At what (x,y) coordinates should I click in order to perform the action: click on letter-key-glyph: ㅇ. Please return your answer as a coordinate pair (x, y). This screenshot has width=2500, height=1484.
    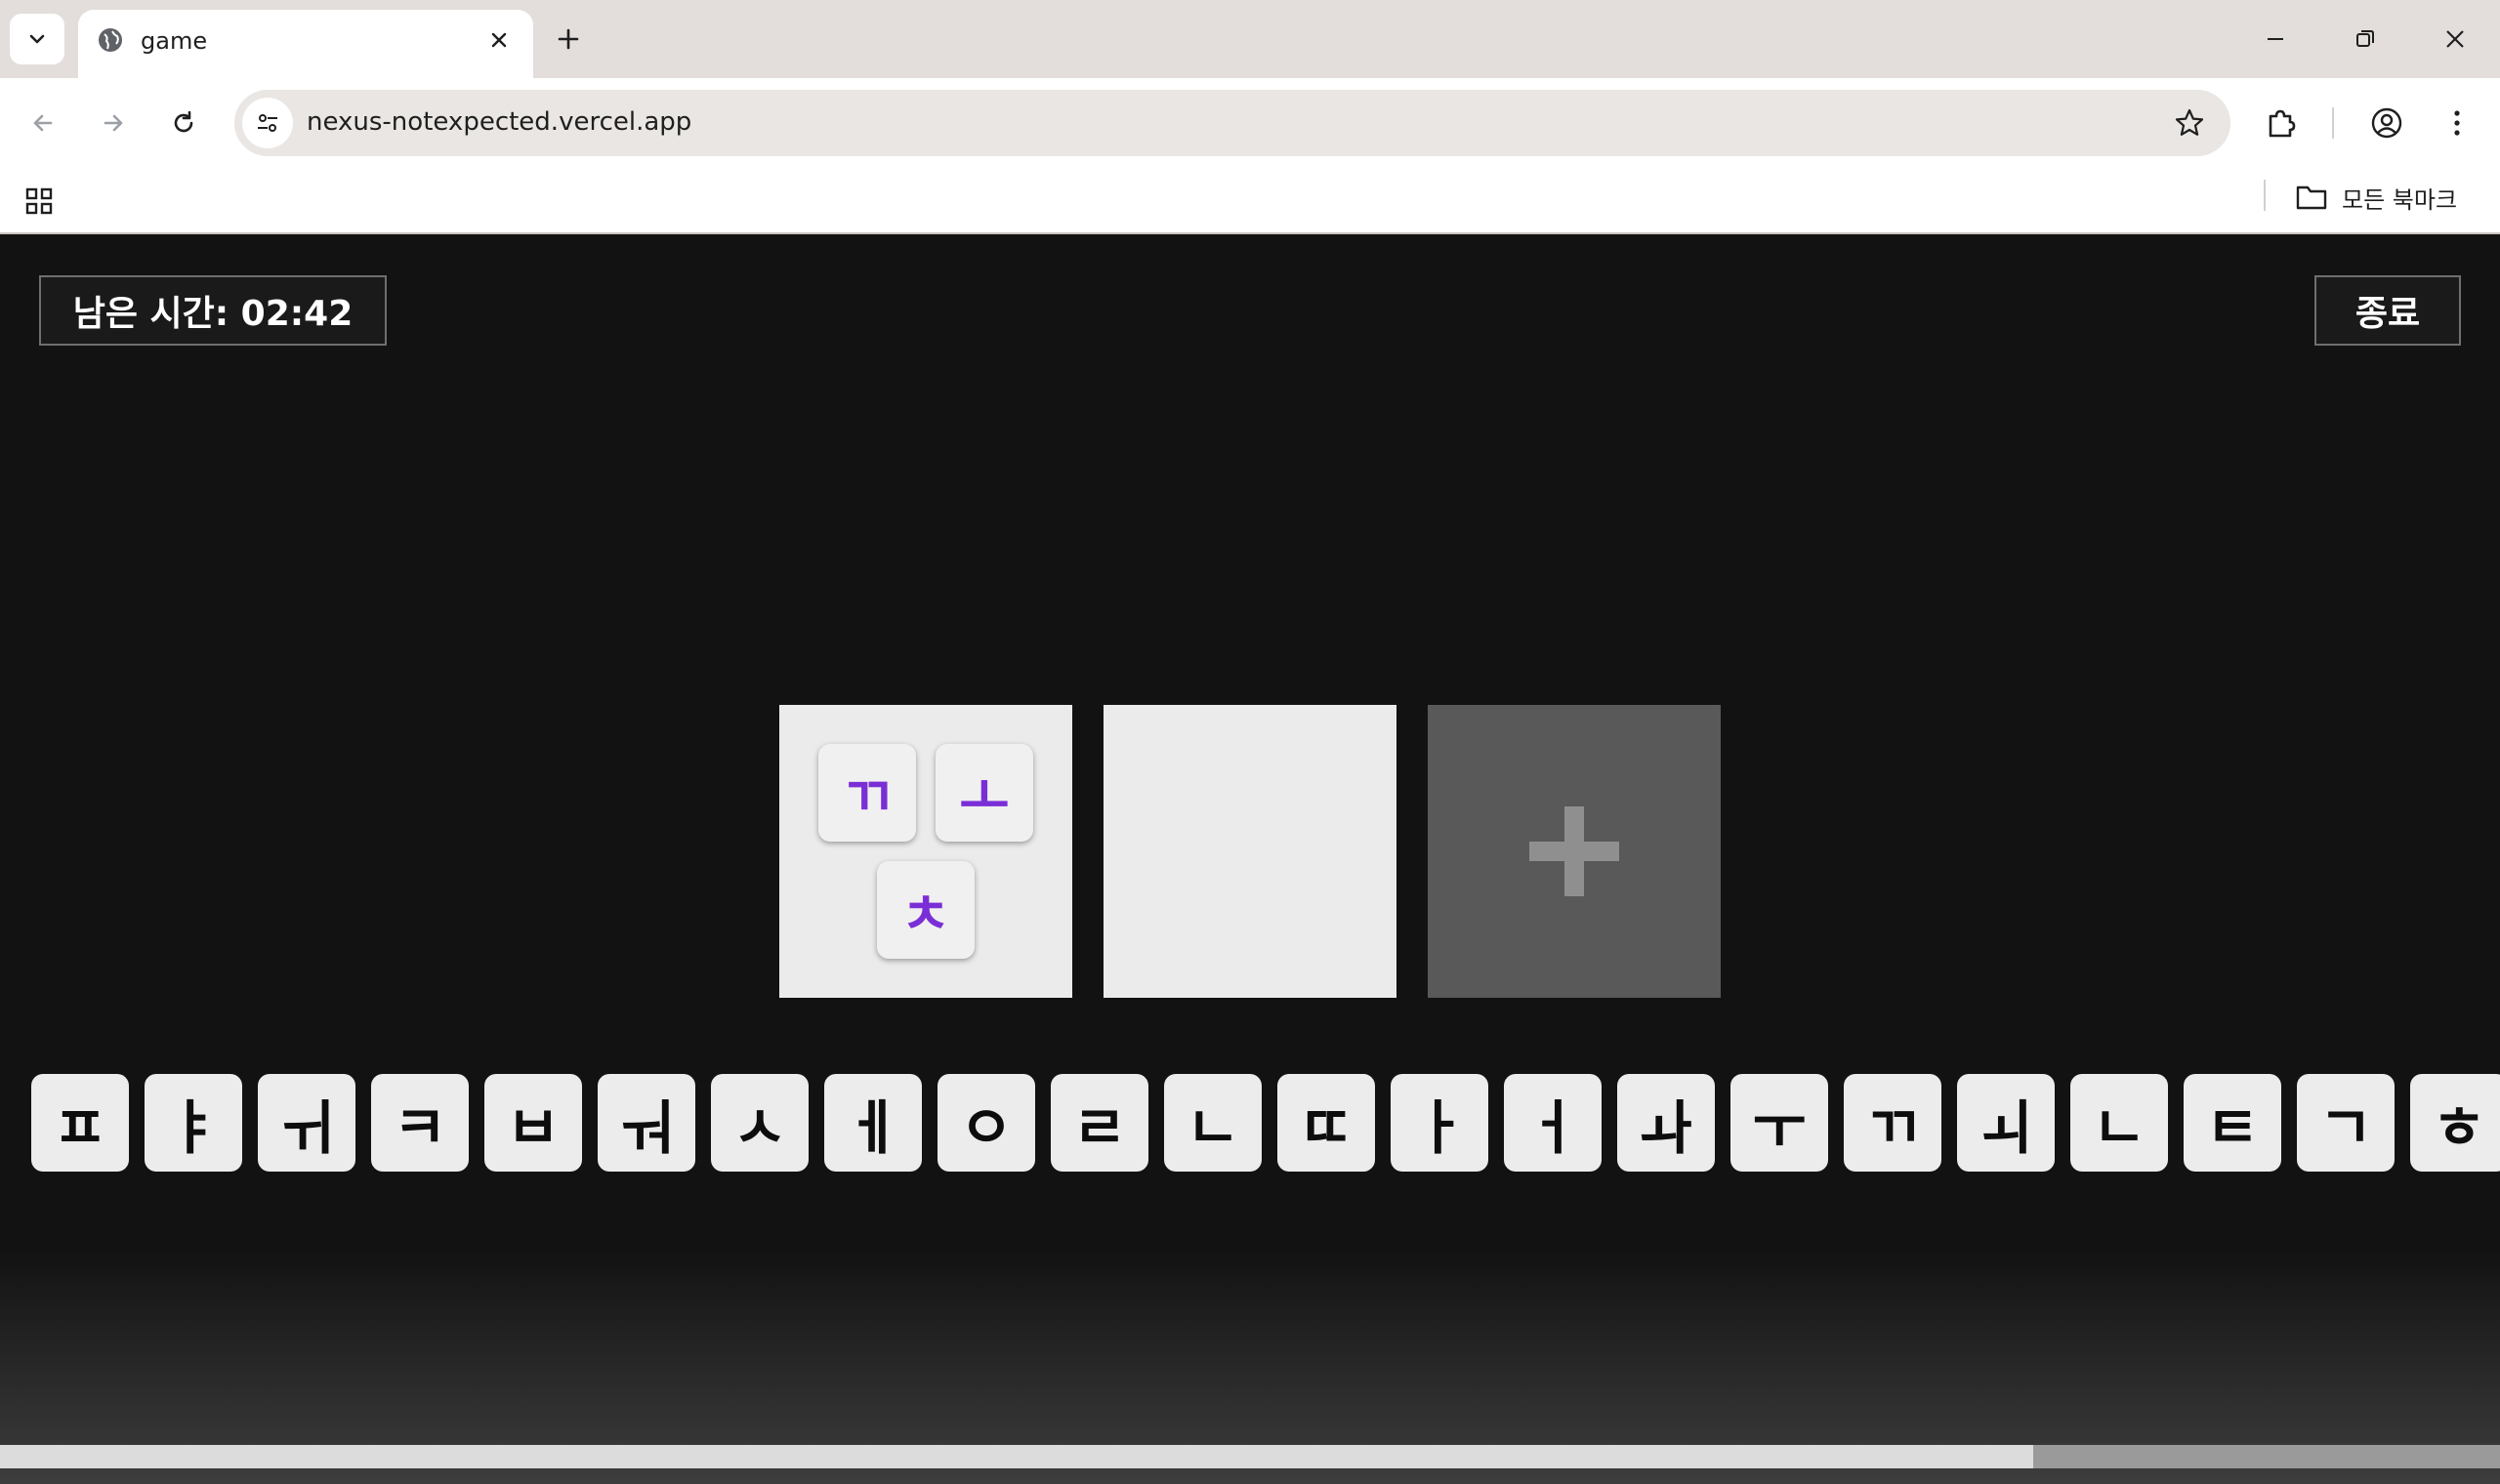
    Looking at the image, I should click on (986, 1128).